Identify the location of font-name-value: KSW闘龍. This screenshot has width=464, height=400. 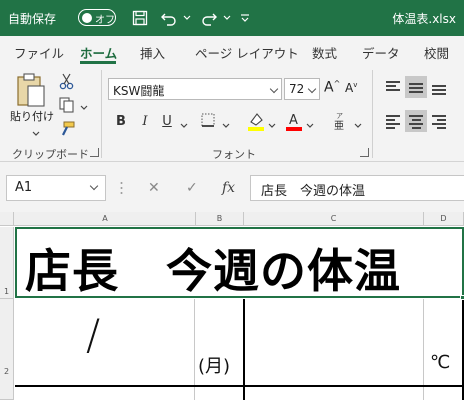
(139, 91).